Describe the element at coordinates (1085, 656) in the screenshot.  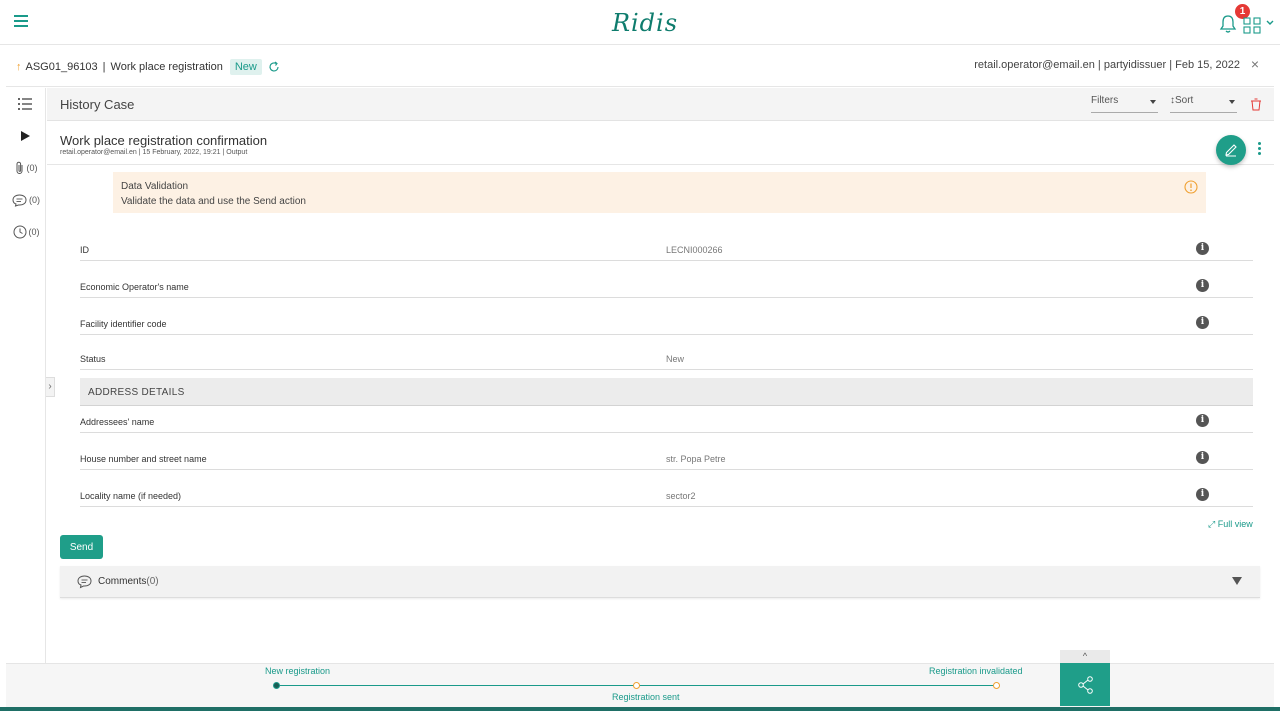
I see `chevron-up-icon: ^` at that location.